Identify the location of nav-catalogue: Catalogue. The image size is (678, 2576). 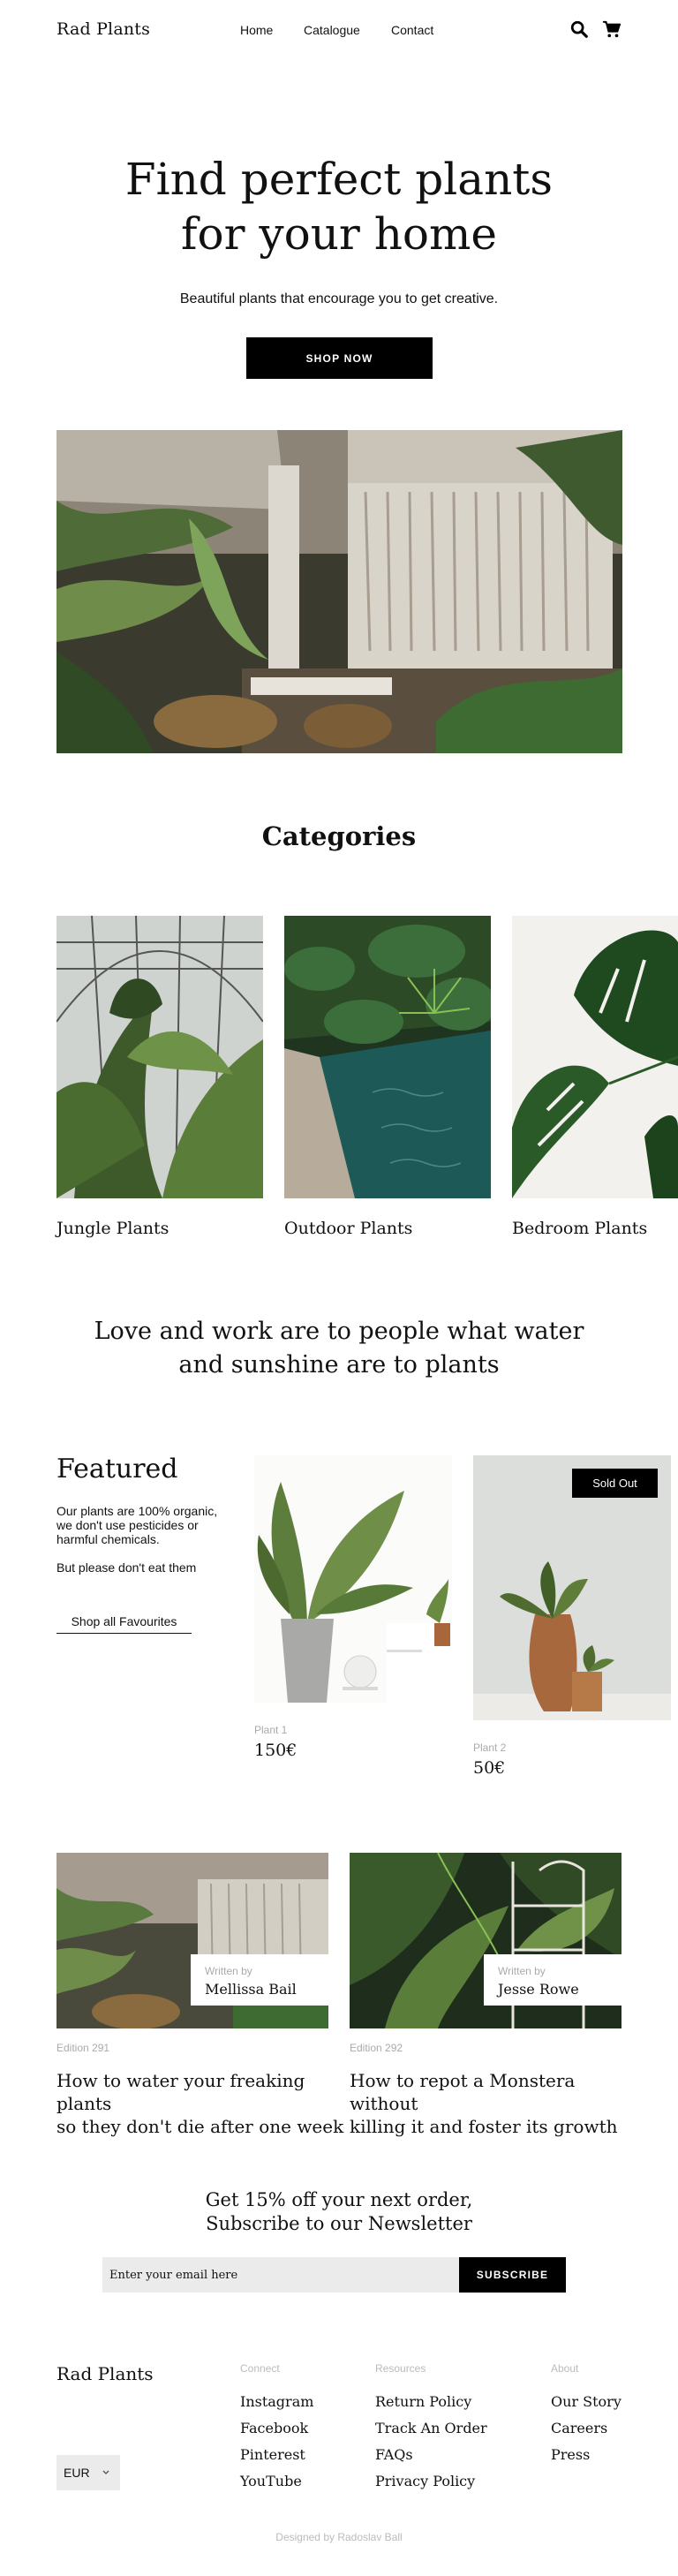
(332, 30).